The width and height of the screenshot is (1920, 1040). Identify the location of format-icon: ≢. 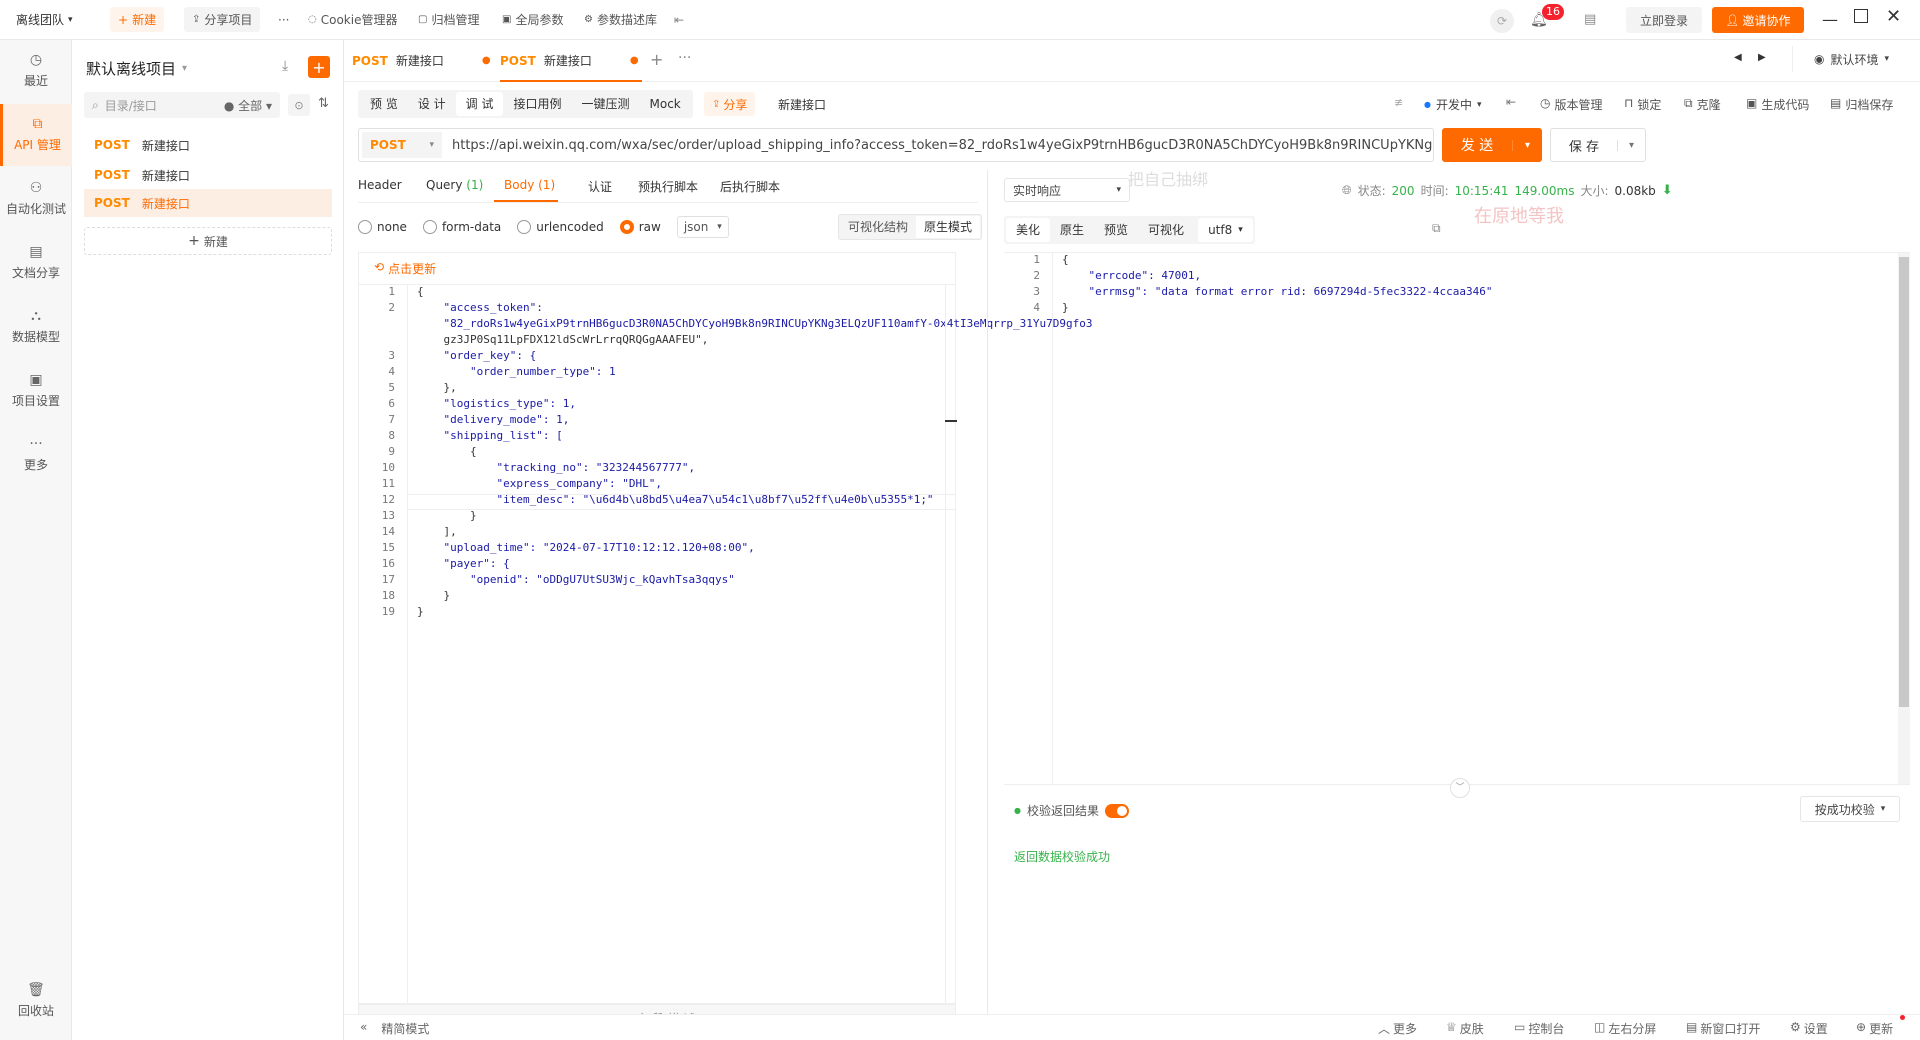
(1398, 102).